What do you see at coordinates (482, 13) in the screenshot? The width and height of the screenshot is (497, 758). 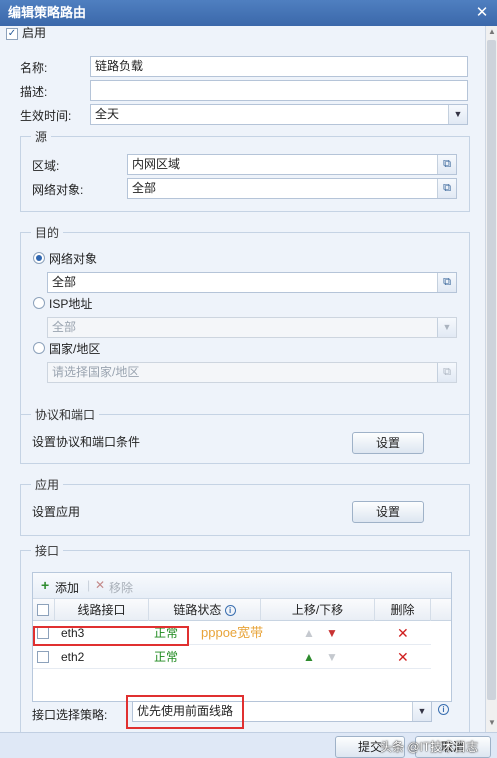 I see `close-icon: ✕` at bounding box center [482, 13].